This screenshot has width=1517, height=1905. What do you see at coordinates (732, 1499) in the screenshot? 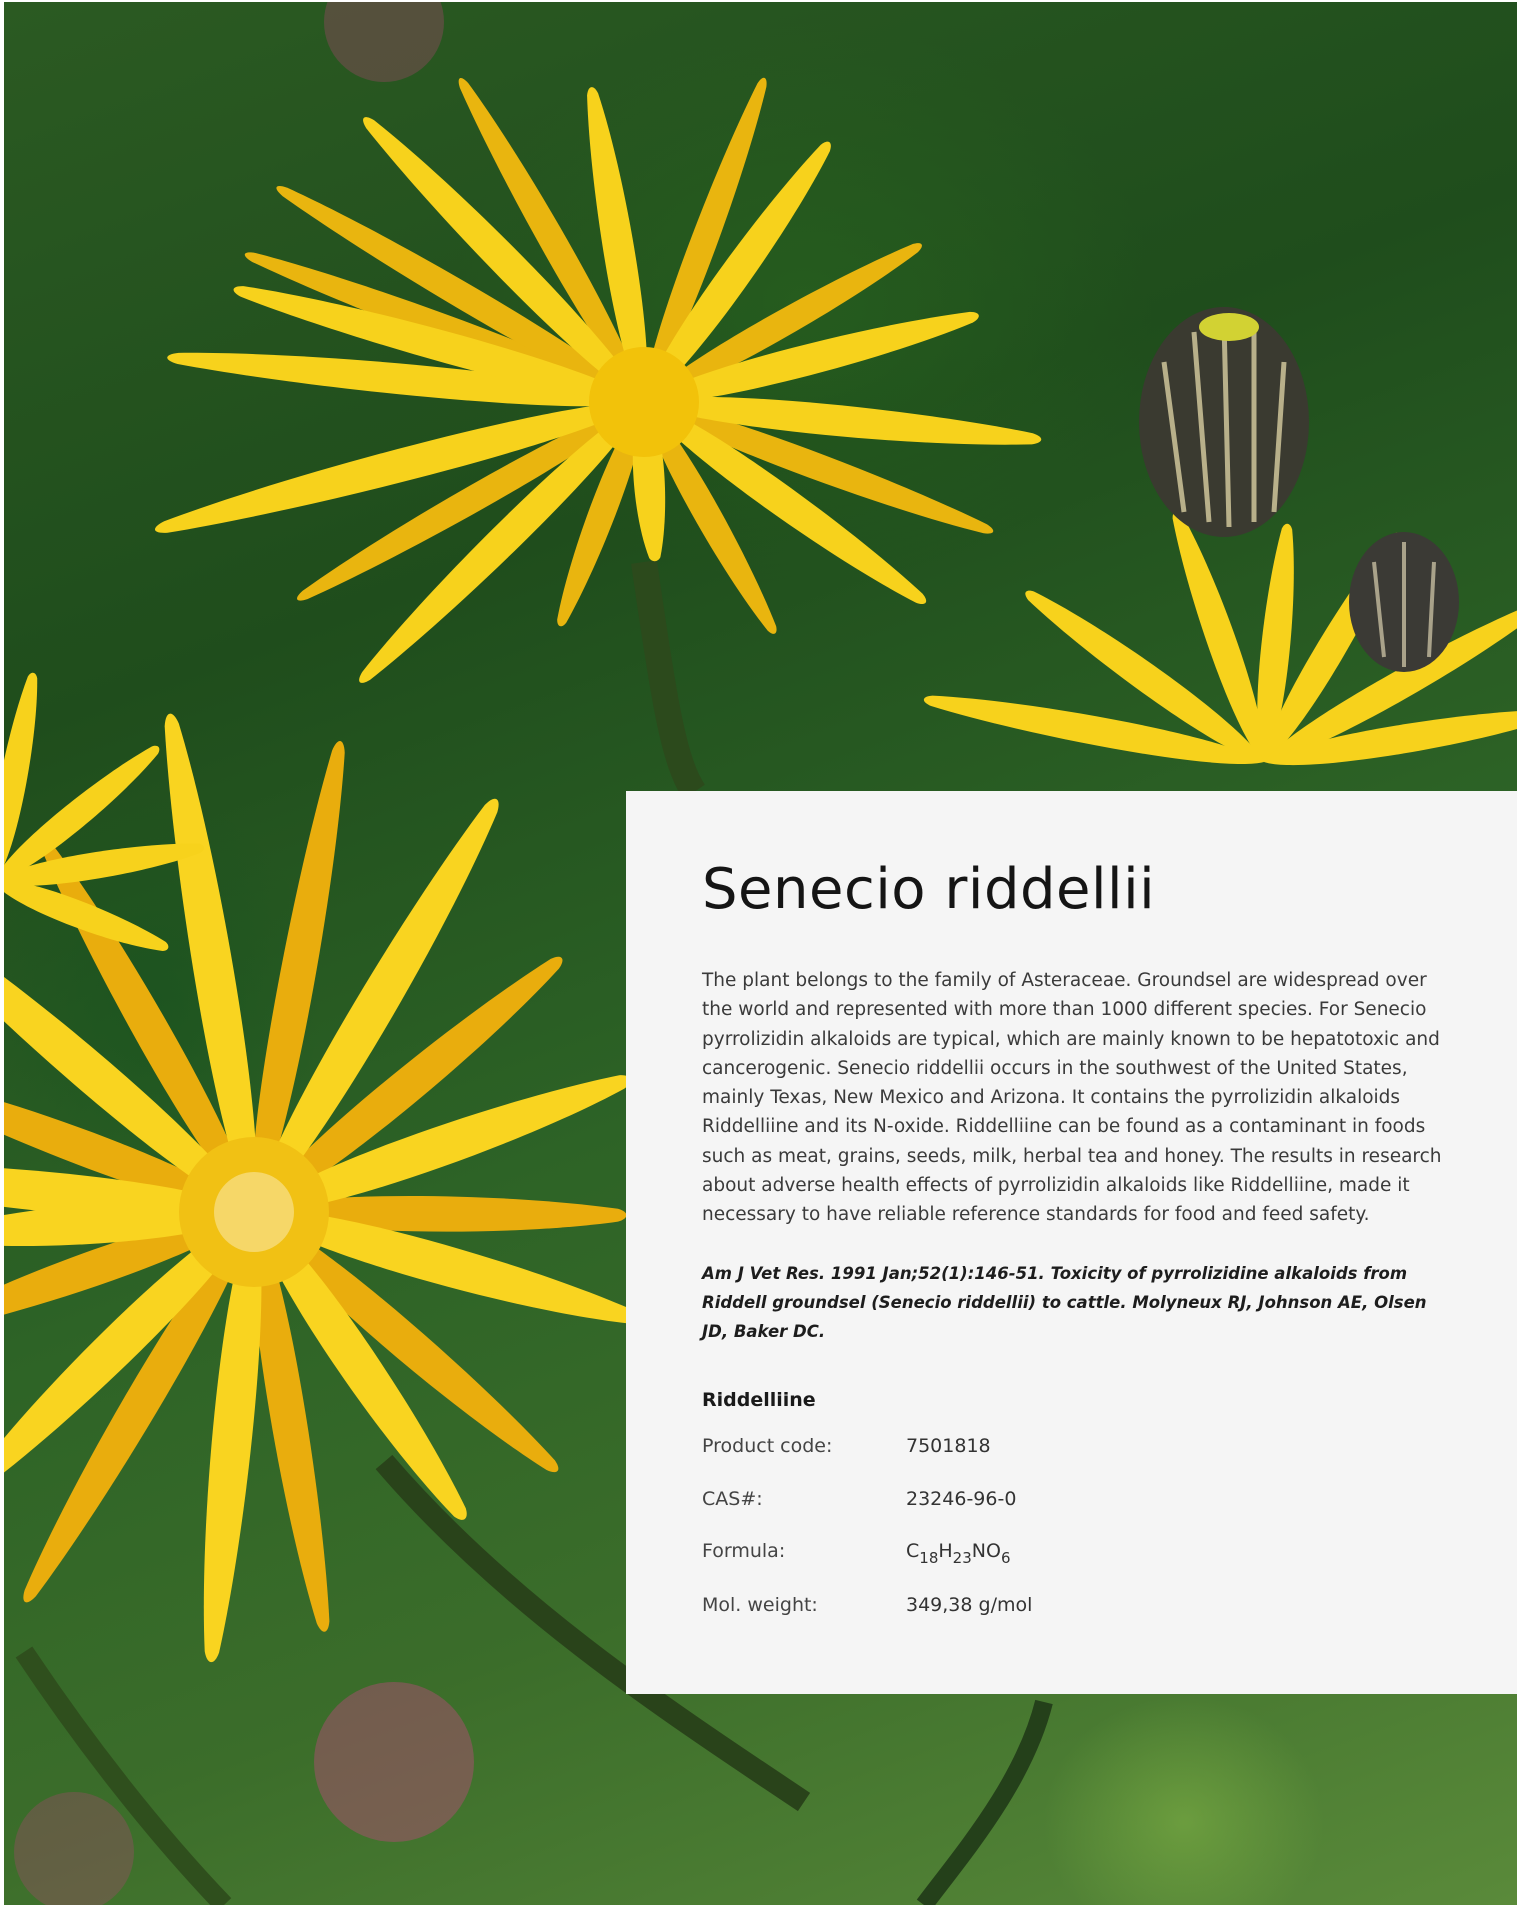
I see `cas-label: CAS#:` at bounding box center [732, 1499].